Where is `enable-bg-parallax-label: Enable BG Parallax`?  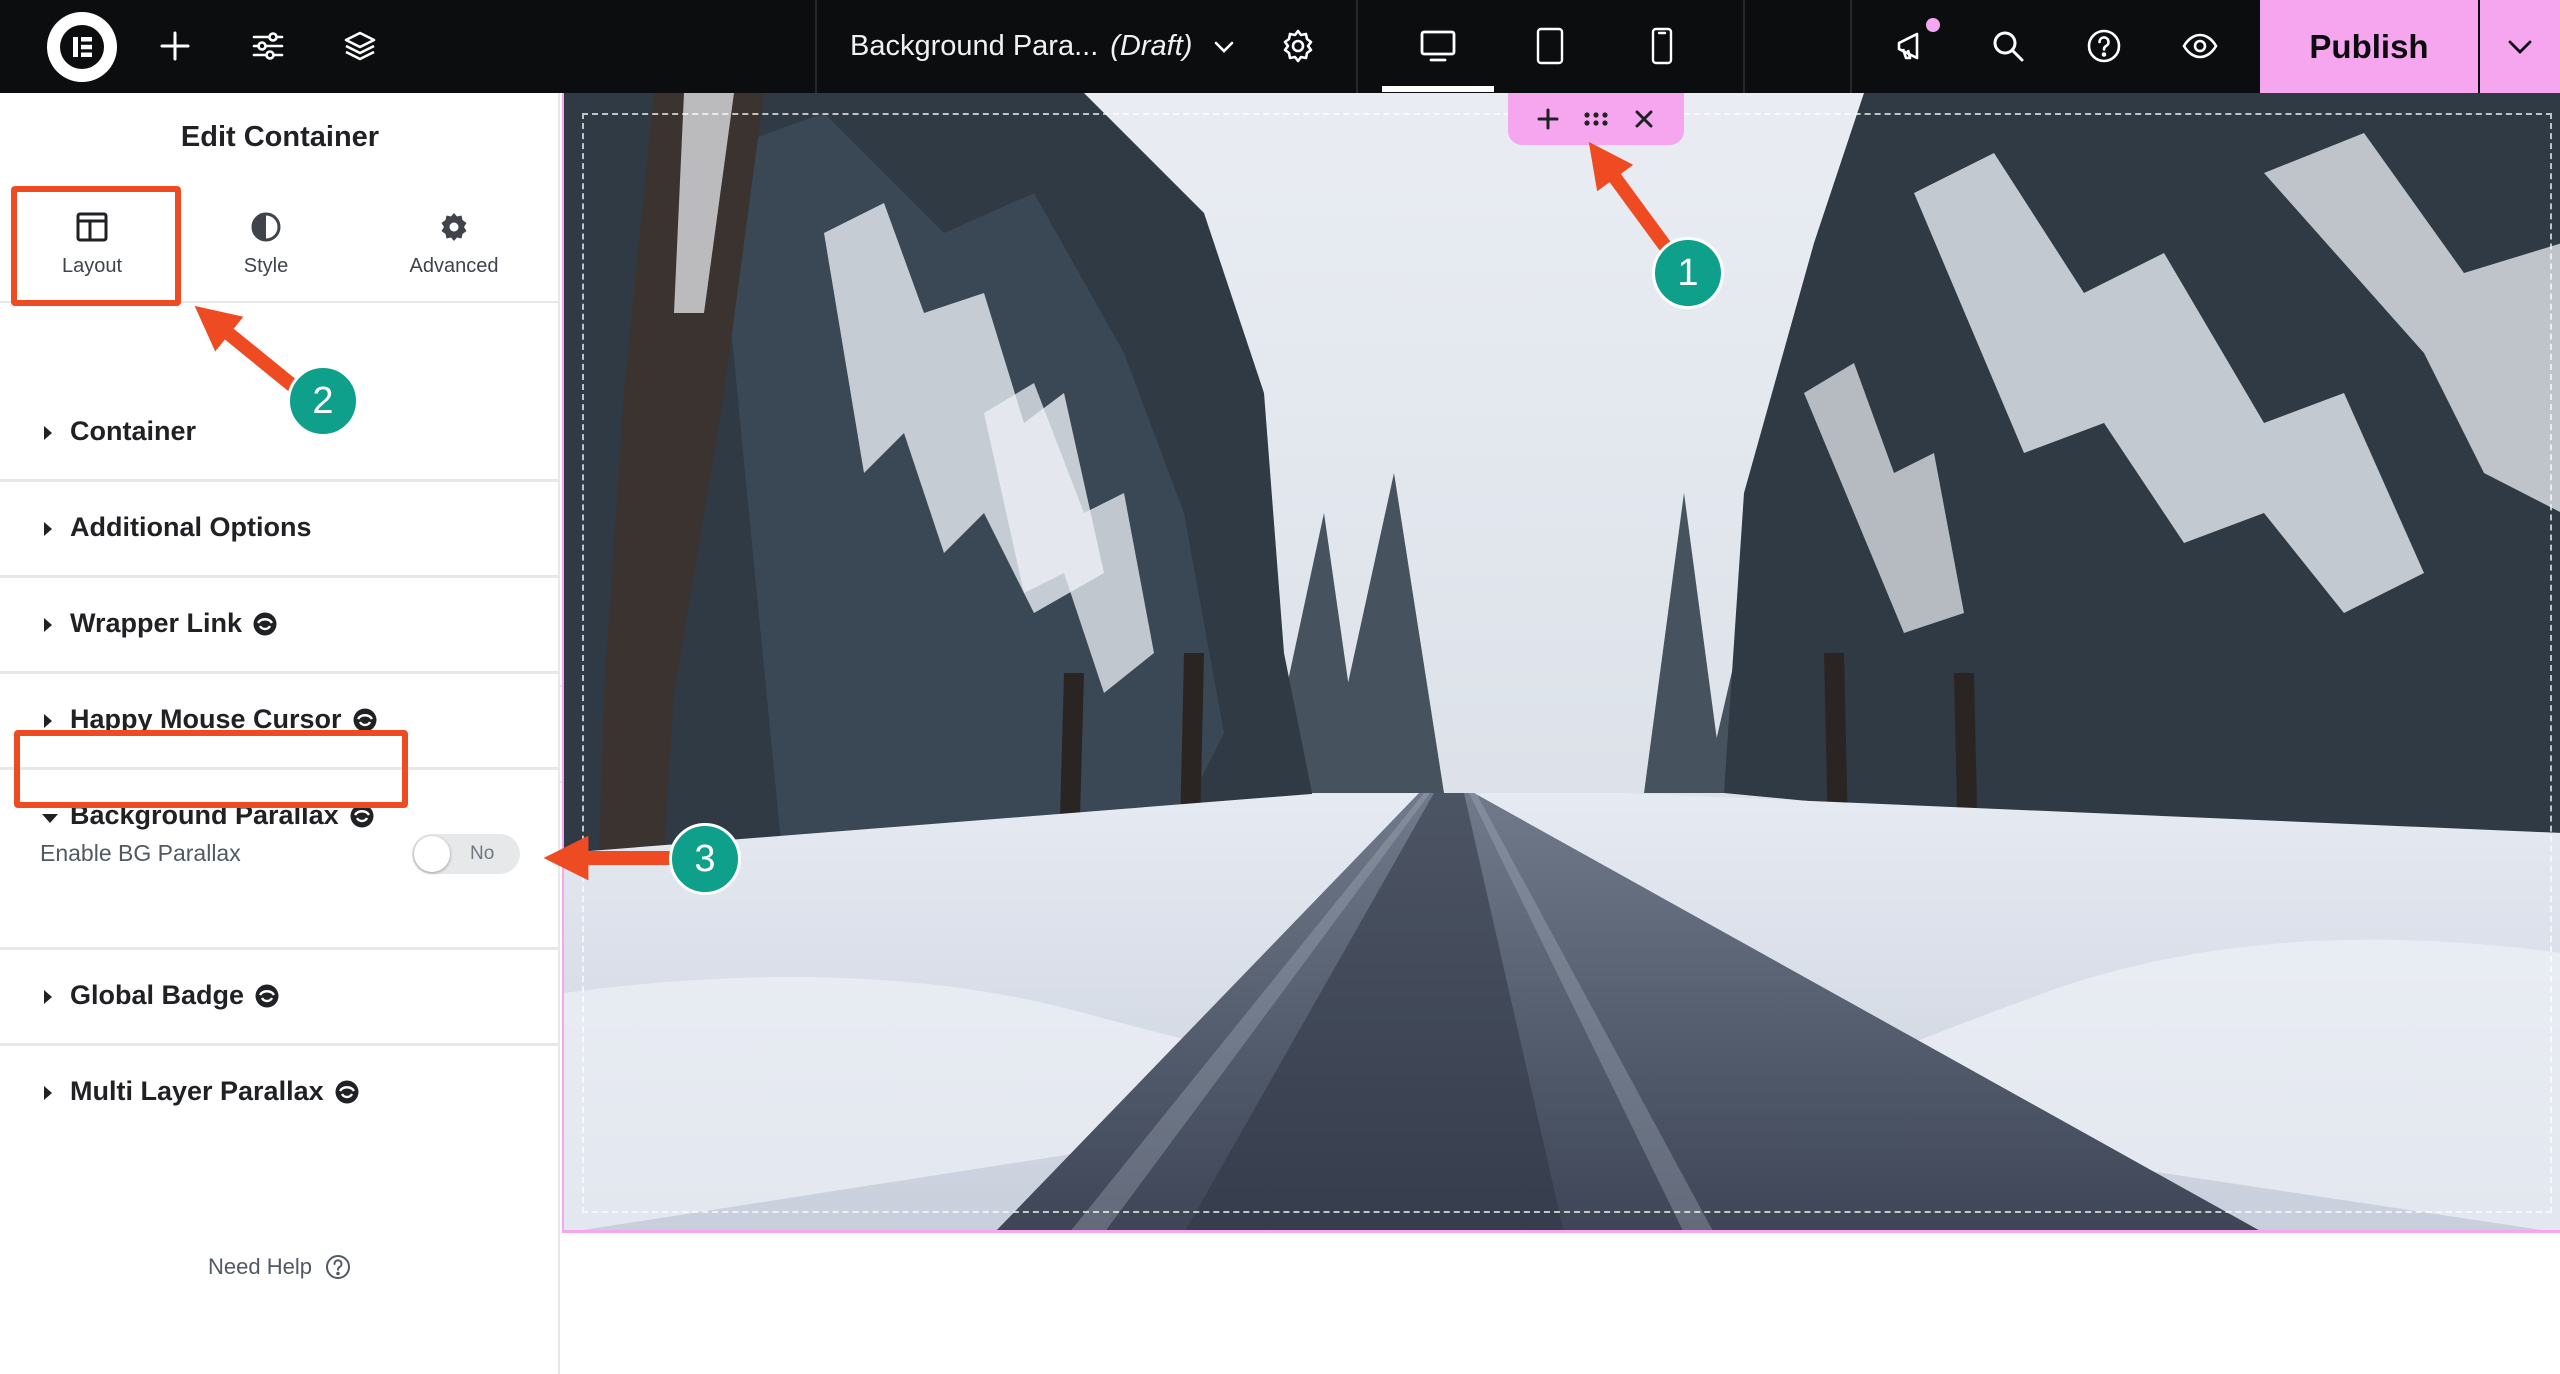
enable-bg-parallax-label: Enable BG Parallax is located at coordinates (140, 853).